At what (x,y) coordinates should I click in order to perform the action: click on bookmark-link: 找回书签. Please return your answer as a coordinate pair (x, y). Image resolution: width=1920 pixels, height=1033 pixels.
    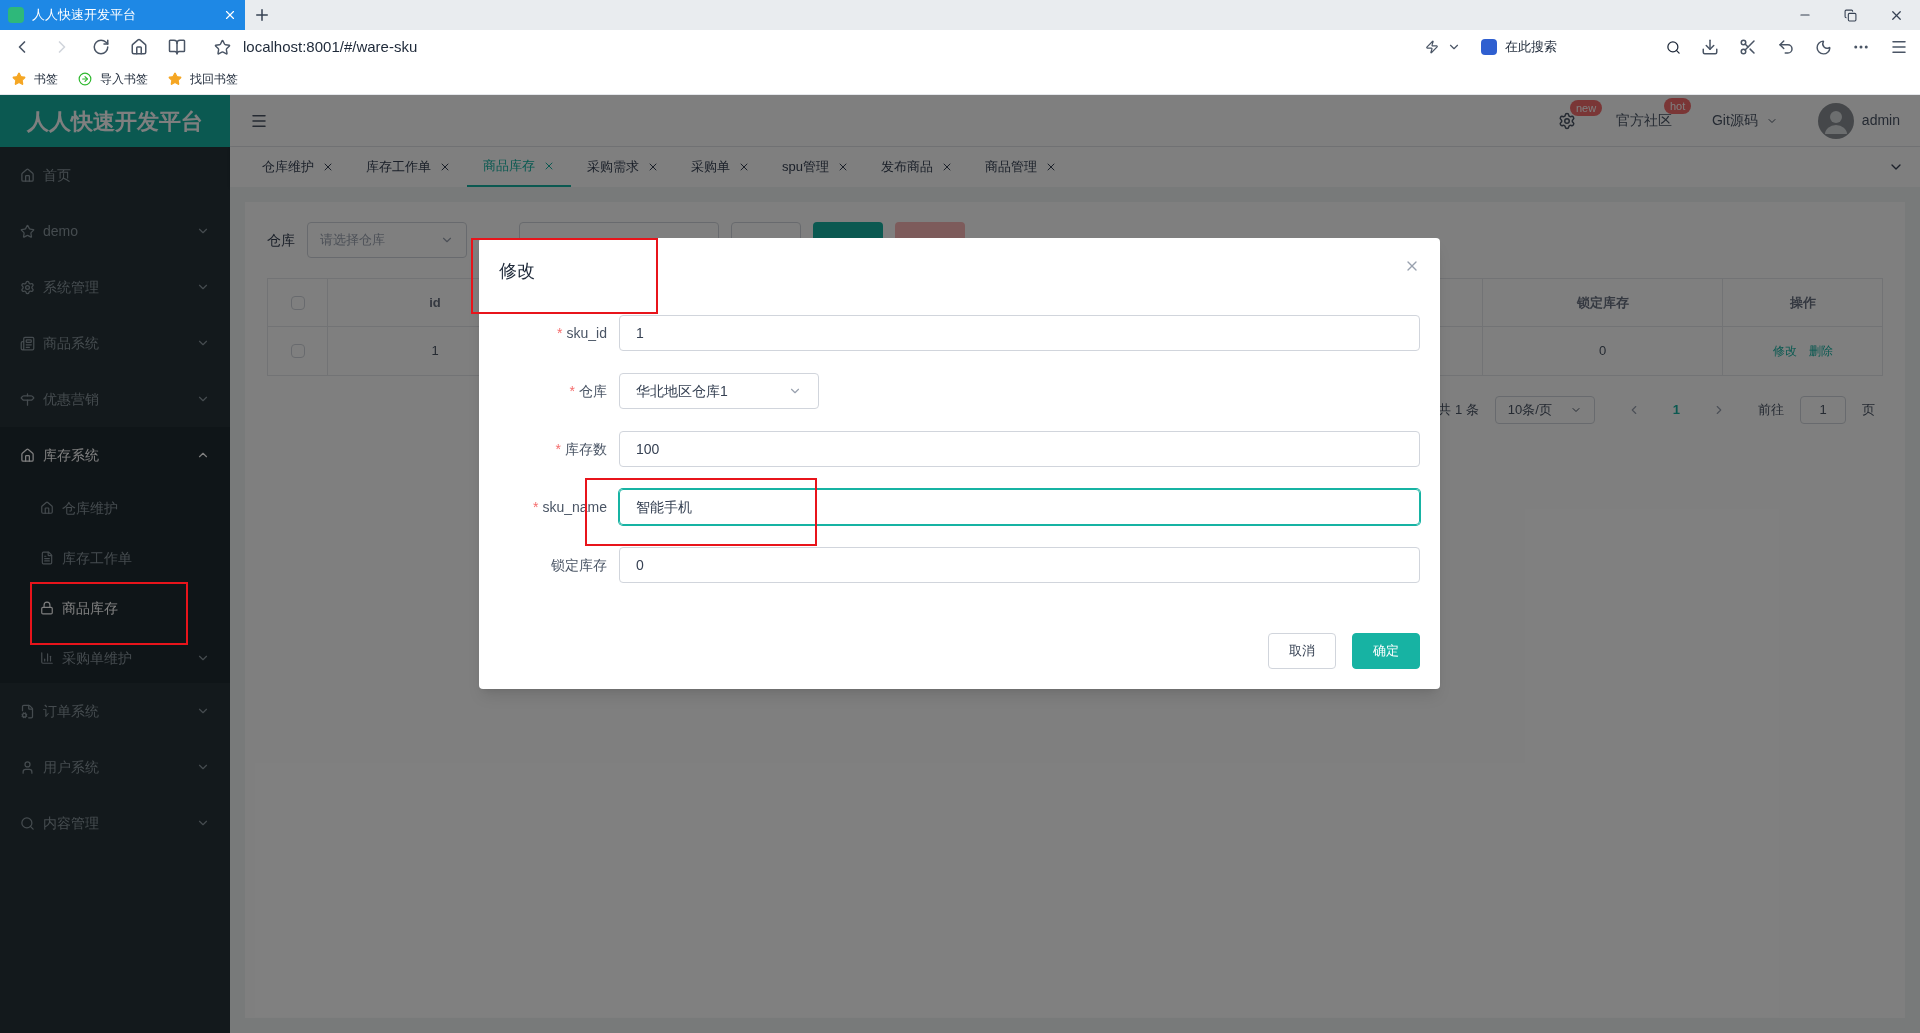
    Looking at the image, I should click on (214, 79).